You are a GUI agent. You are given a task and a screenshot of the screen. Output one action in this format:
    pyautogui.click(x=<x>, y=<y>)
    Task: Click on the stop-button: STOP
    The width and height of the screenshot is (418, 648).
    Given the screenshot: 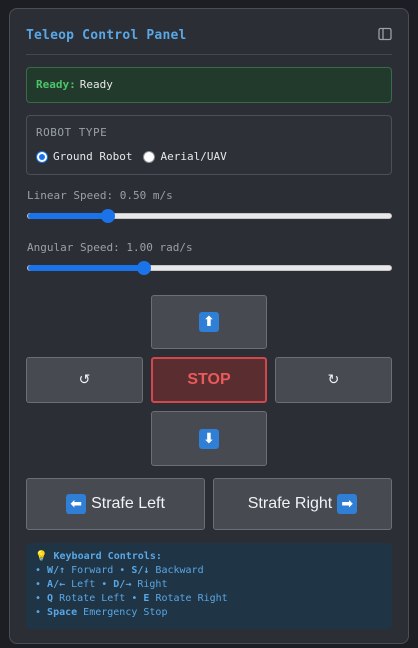 What is the action you would take?
    pyautogui.click(x=209, y=380)
    